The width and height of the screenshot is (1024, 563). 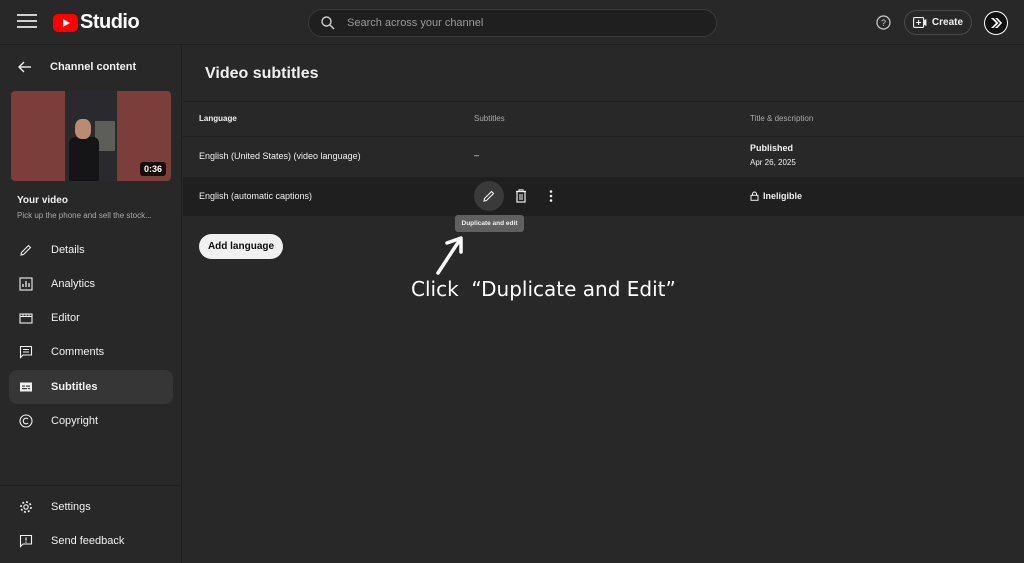 What do you see at coordinates (218, 118) in the screenshot?
I see `column-header-language: Language` at bounding box center [218, 118].